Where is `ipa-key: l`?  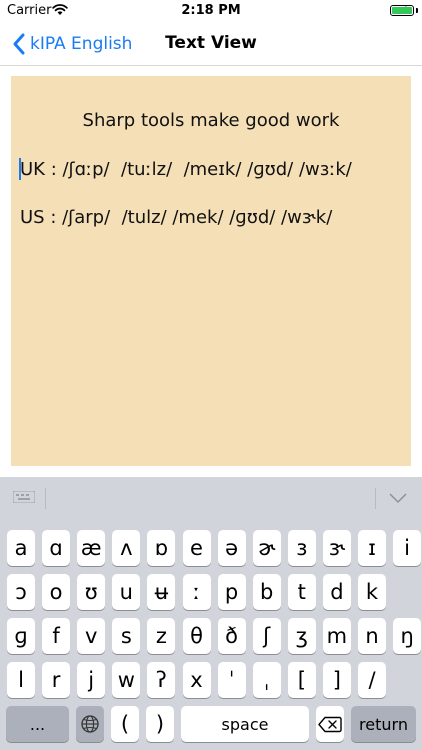 ipa-key: l is located at coordinates (21, 680).